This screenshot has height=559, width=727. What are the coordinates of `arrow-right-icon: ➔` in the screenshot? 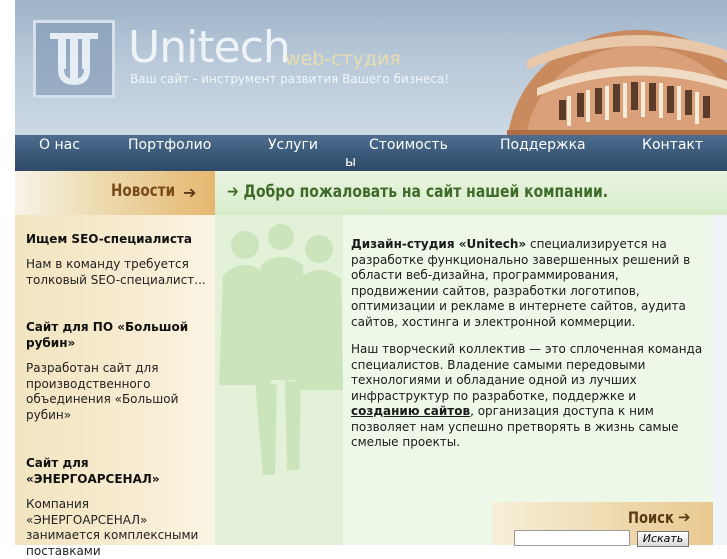 It's located at (233, 192).